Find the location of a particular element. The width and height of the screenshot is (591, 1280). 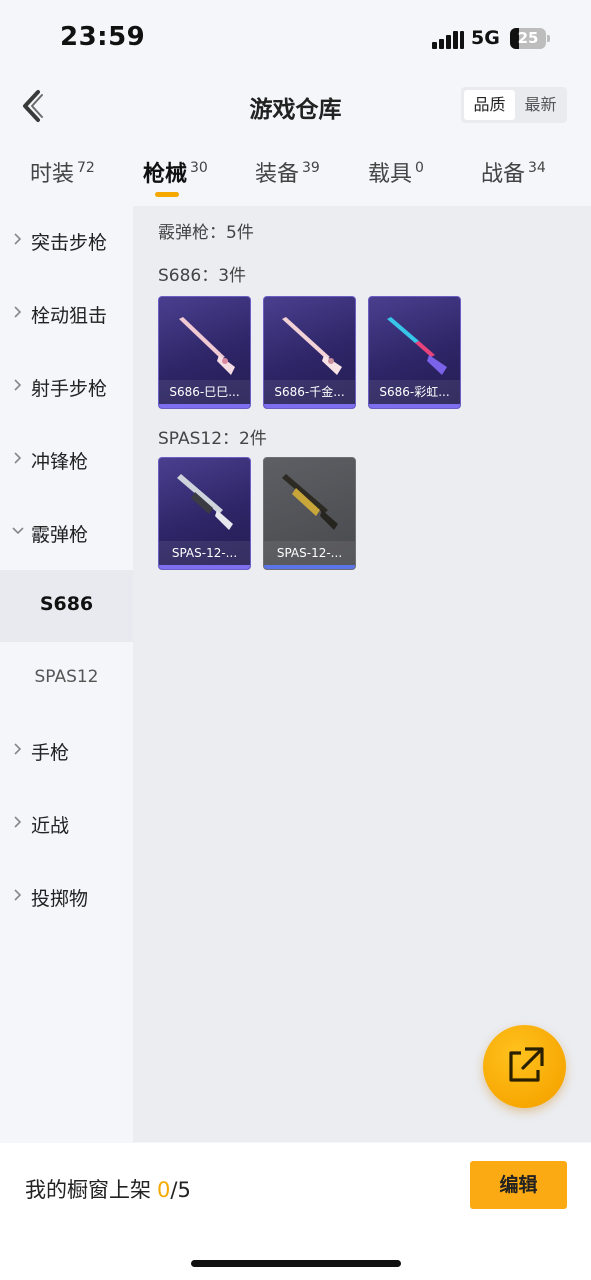

sidebar-item-label: 突击步枪 is located at coordinates (69, 243).